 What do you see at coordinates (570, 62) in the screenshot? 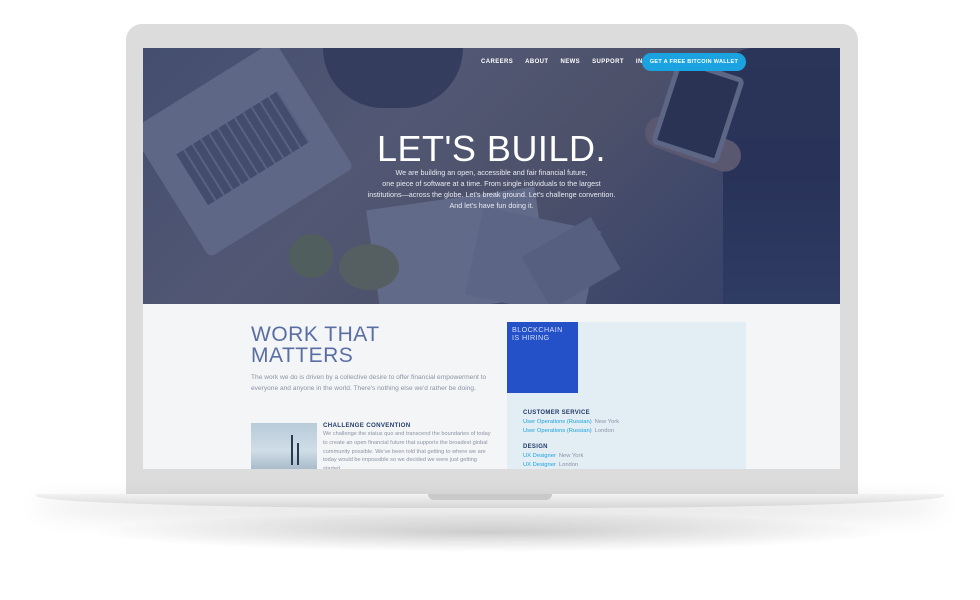
I see `nav-news: NEWS` at bounding box center [570, 62].